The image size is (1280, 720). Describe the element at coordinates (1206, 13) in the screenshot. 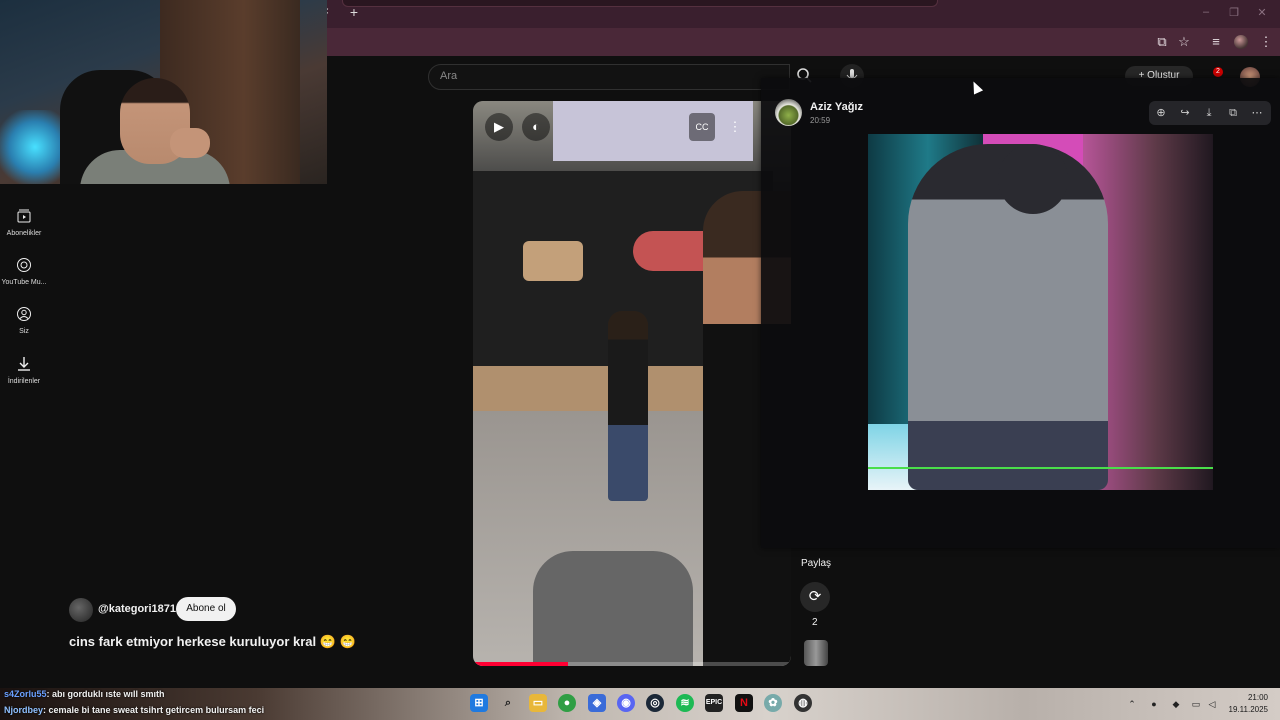

I see `minimize-button: –` at that location.